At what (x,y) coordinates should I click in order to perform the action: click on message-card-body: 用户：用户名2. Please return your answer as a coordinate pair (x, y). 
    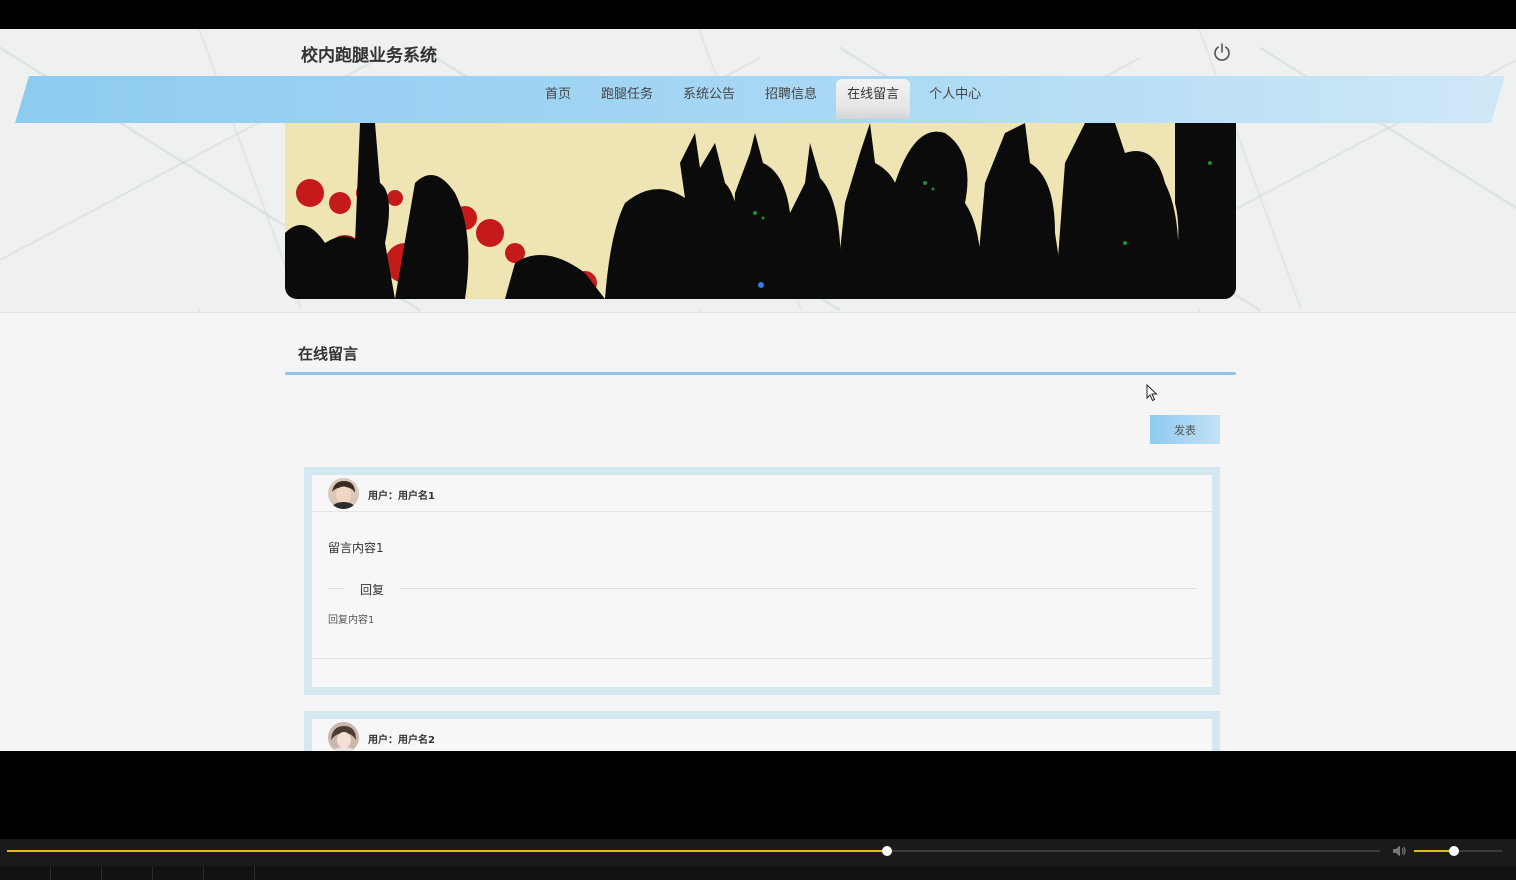
    Looking at the image, I should click on (762, 735).